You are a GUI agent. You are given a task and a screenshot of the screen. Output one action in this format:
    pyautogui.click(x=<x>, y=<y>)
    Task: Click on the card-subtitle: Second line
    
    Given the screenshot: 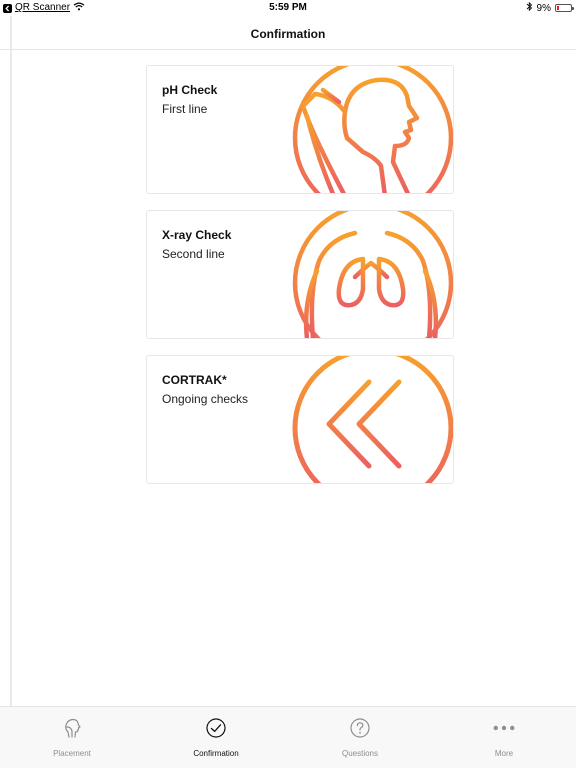 What is the action you would take?
    pyautogui.click(x=193, y=254)
    